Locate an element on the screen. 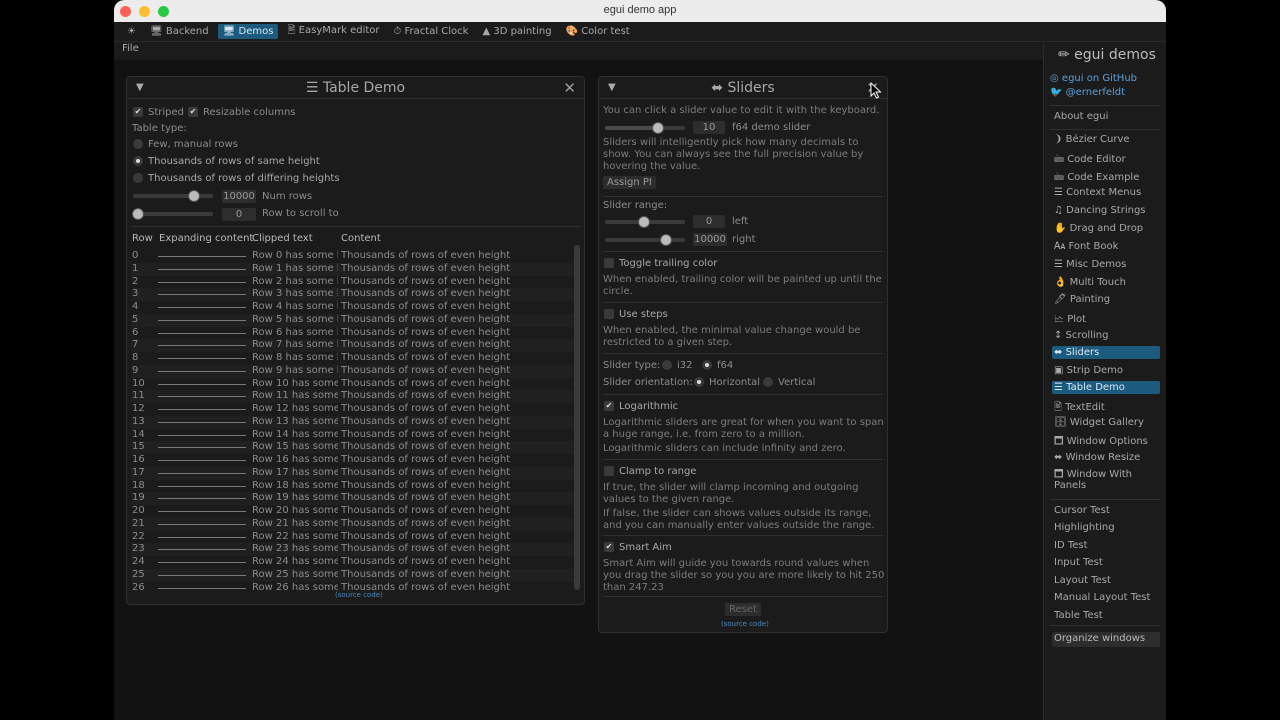 Image resolution: width=1280 pixels, height=720 pixels. radio-few-rows: Few, manual rows is located at coordinates (185, 144).